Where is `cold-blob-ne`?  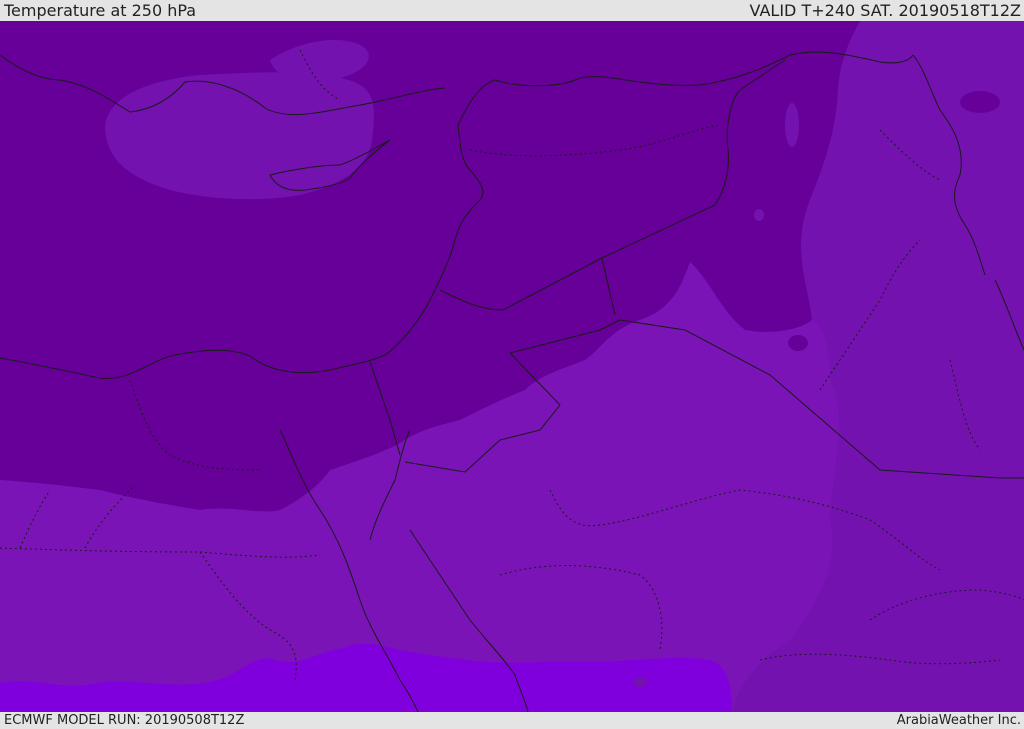 cold-blob-ne is located at coordinates (980, 102).